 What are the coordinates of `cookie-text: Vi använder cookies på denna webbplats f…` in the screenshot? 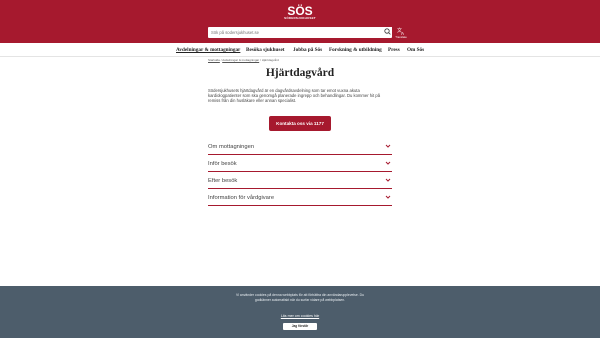 It's located at (300, 297).